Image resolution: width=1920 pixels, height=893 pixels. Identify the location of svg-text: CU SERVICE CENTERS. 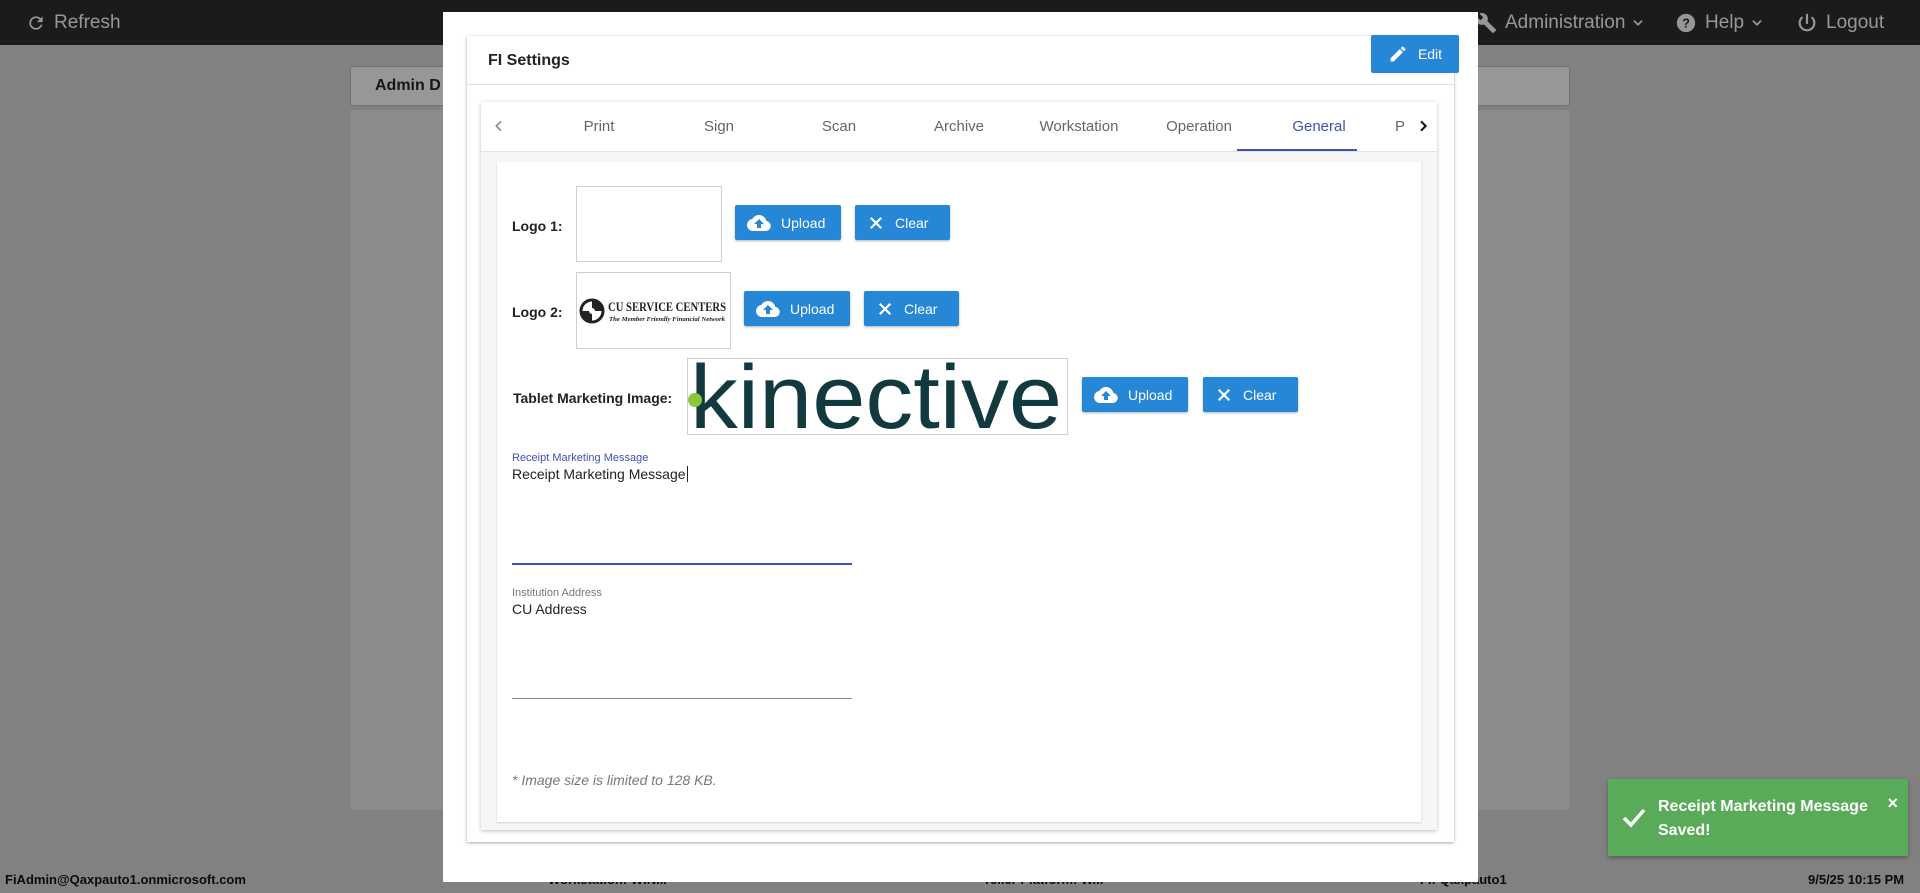
(667, 306).